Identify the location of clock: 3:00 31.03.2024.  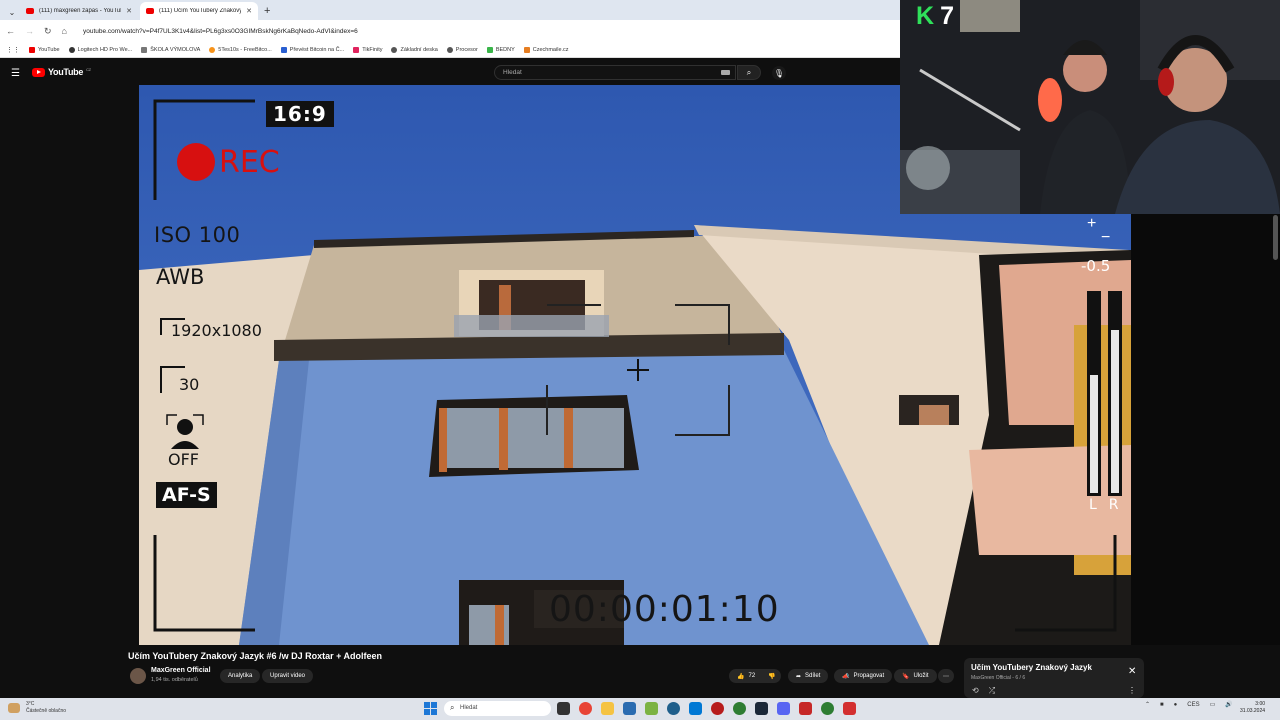
(1252, 708).